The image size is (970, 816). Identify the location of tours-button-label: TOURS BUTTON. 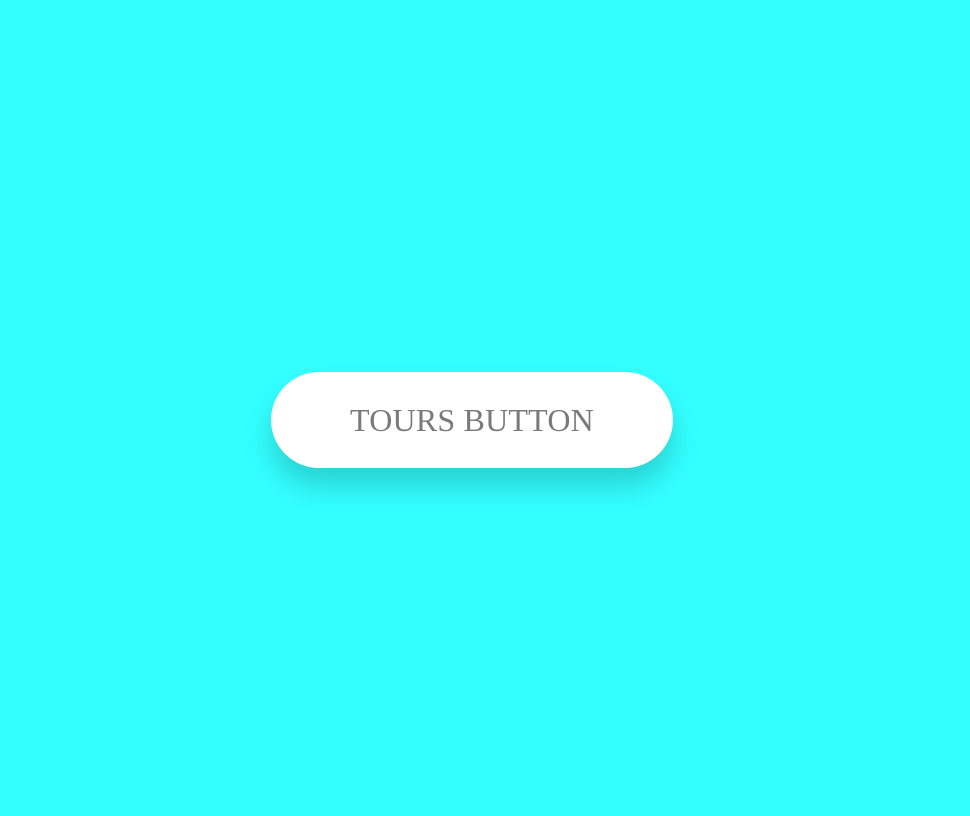
(472, 420).